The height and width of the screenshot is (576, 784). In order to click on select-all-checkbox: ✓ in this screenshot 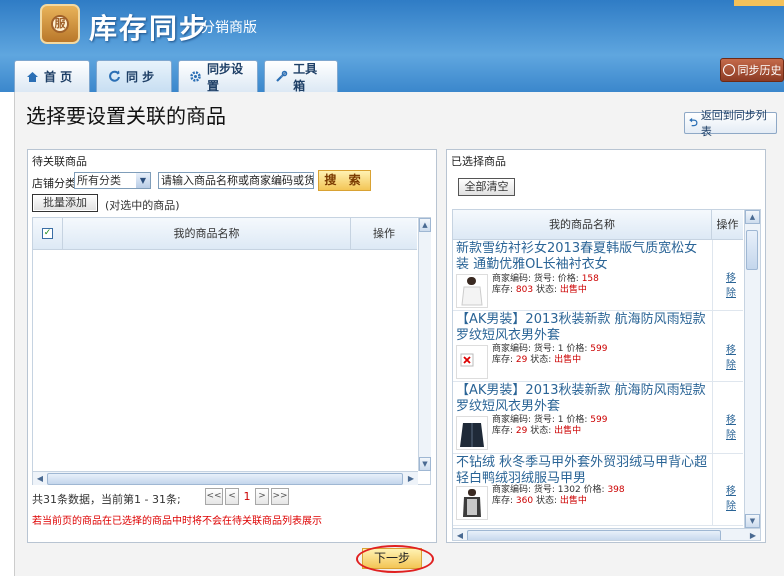, I will do `click(47, 233)`.